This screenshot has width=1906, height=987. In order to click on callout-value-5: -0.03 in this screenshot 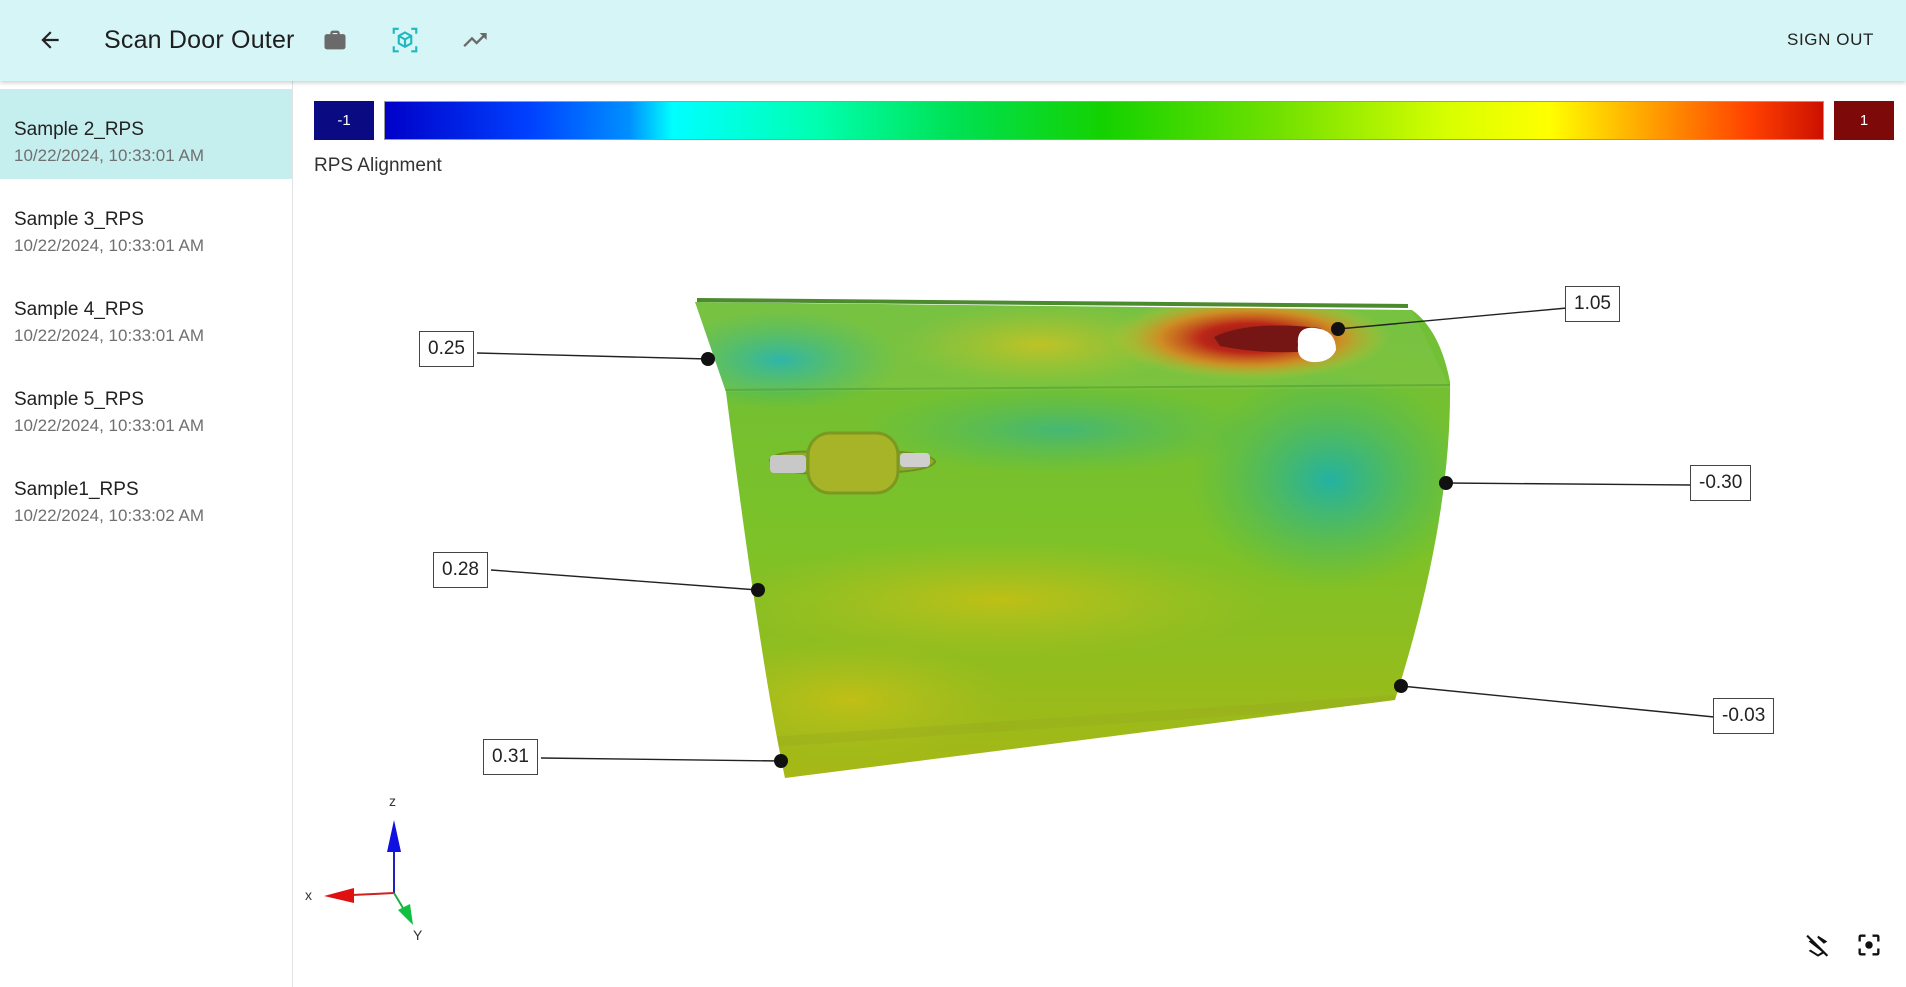, I will do `click(1744, 716)`.